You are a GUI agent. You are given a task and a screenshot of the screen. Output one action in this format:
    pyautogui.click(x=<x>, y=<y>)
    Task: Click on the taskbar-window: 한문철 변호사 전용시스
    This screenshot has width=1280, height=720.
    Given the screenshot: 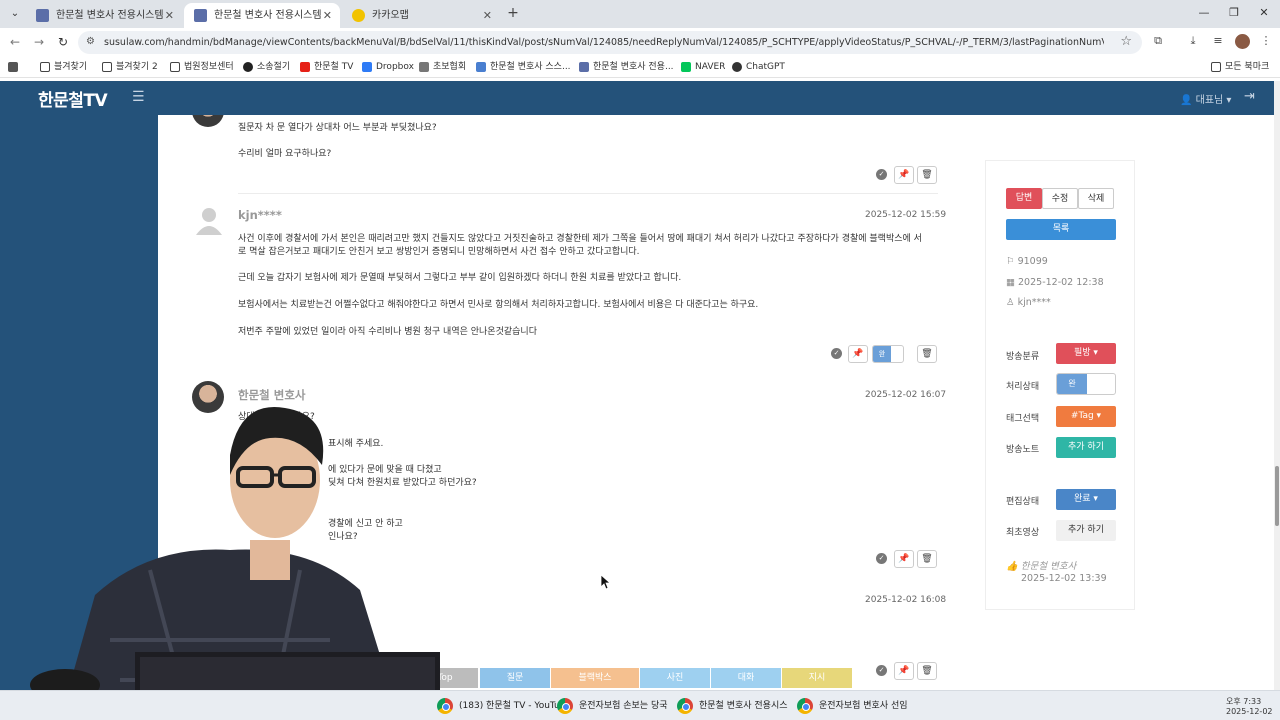 What is the action you would take?
    pyautogui.click(x=732, y=706)
    